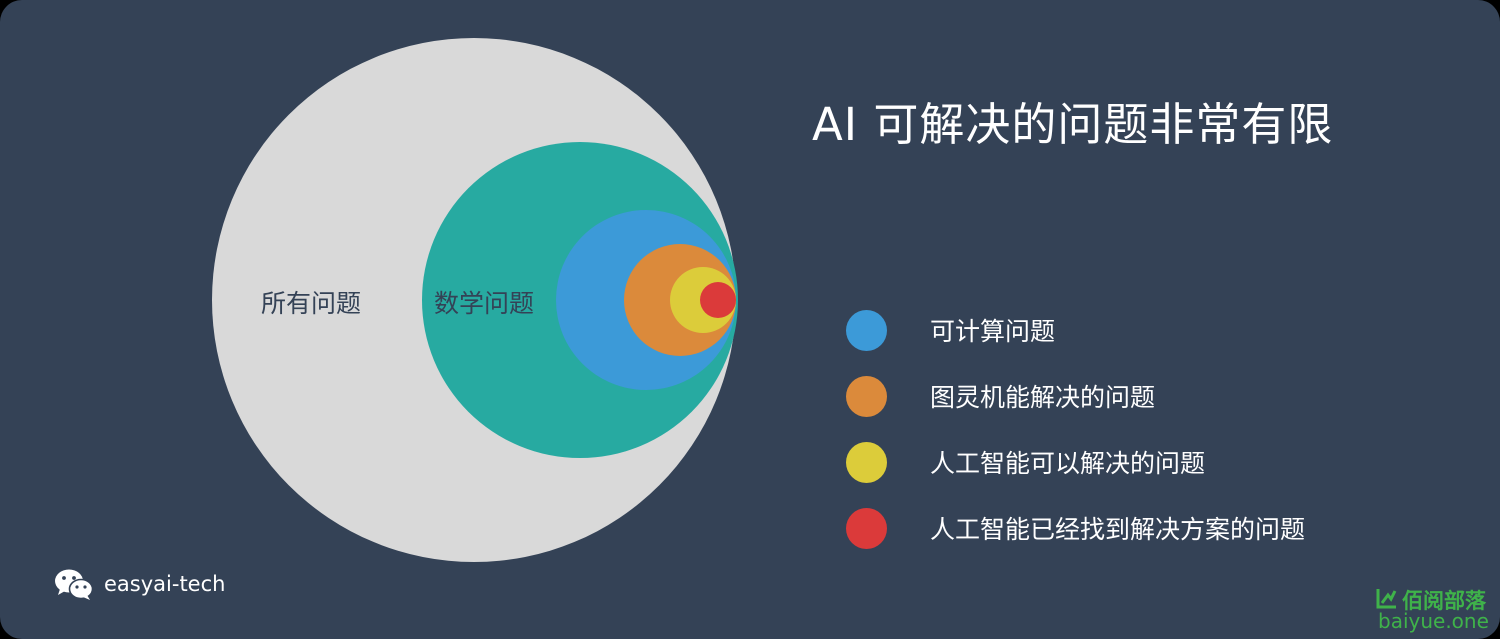  I want to click on legend-label: 人工智能已经找到解决方案的问题, so click(1118, 529).